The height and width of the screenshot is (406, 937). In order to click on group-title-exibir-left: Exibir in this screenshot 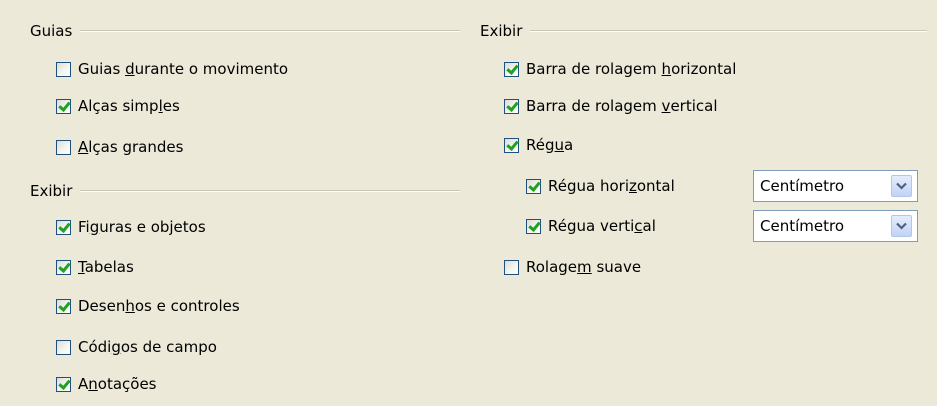, I will do `click(245, 191)`.